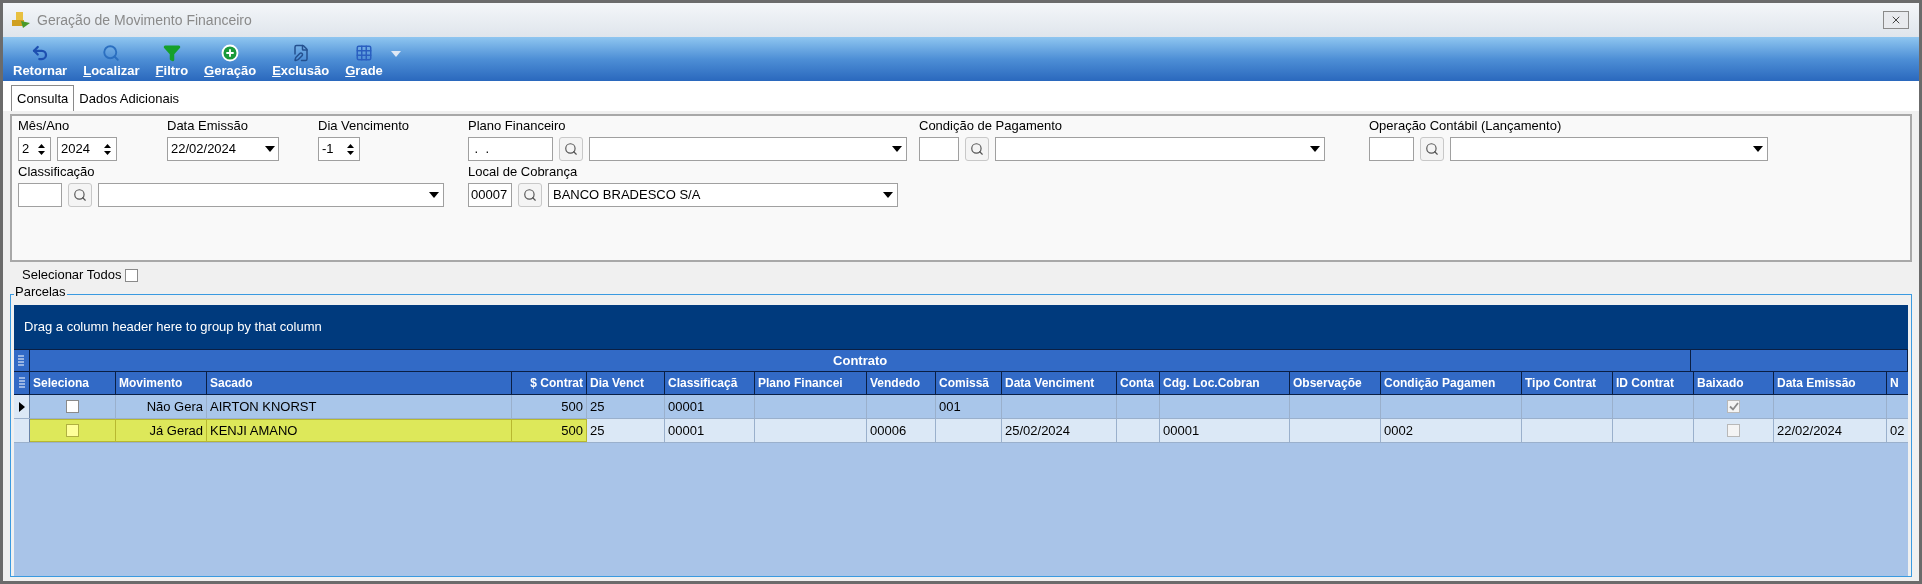 This screenshot has width=1922, height=584. Describe the element at coordinates (1653, 383) in the screenshot. I see `column-header: ID Contrat` at that location.